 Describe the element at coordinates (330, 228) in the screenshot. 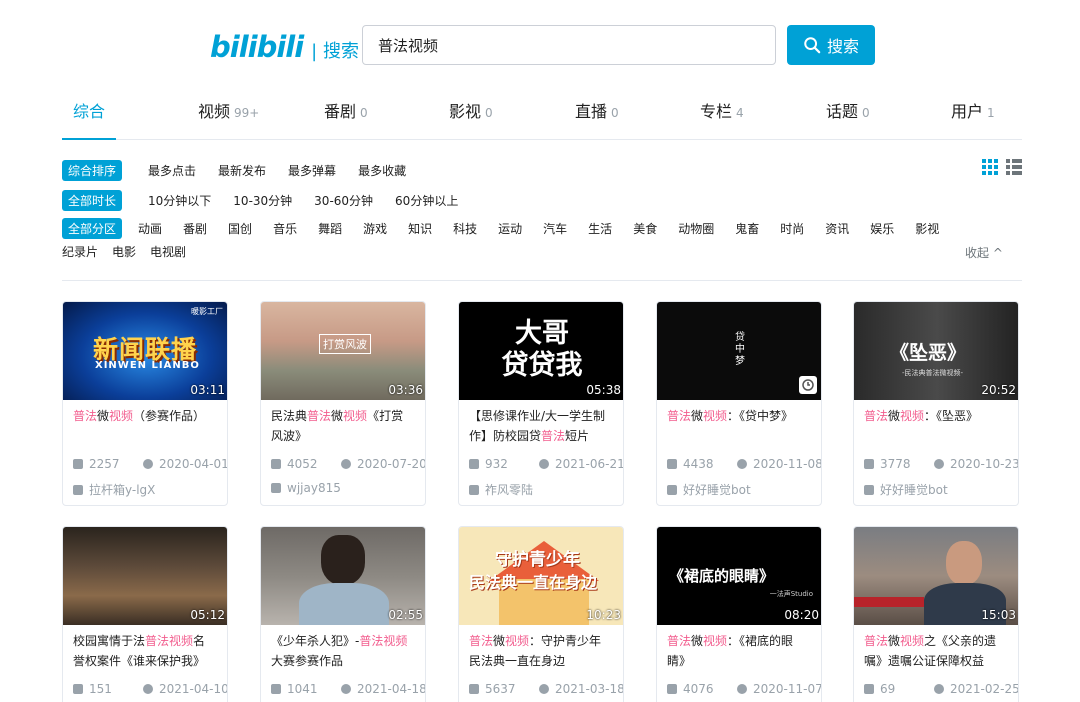

I see `filter-zone-item: 舞蹈` at that location.